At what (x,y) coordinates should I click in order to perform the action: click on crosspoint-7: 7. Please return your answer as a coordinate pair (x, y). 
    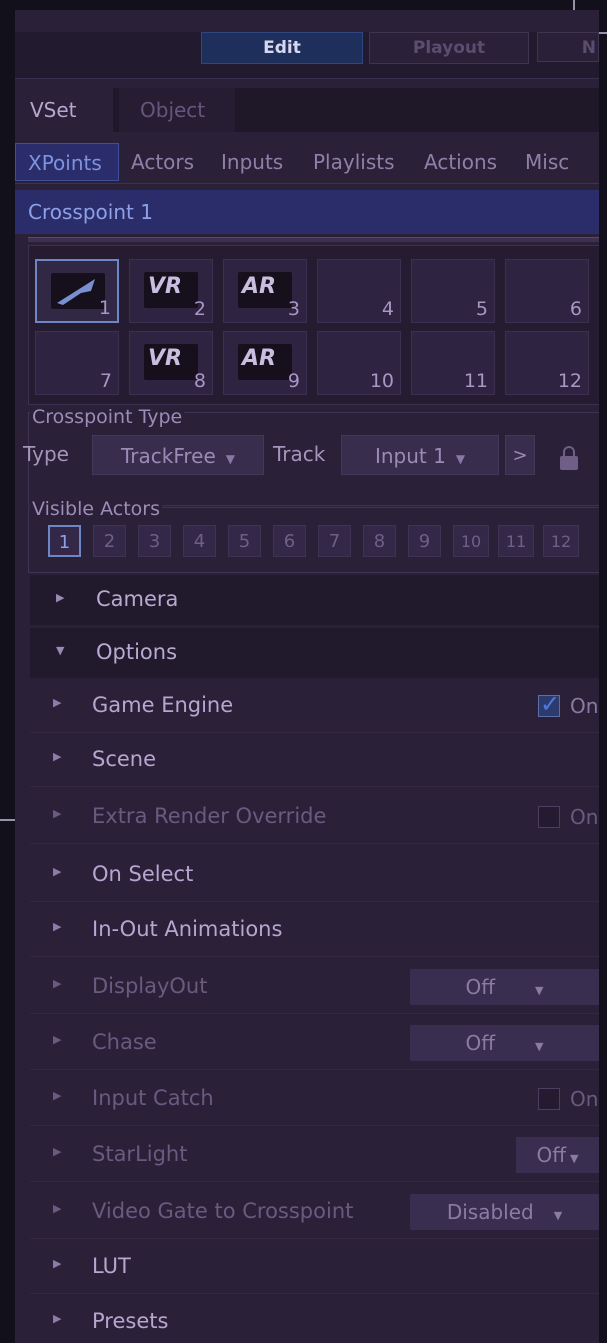
    Looking at the image, I should click on (77, 363).